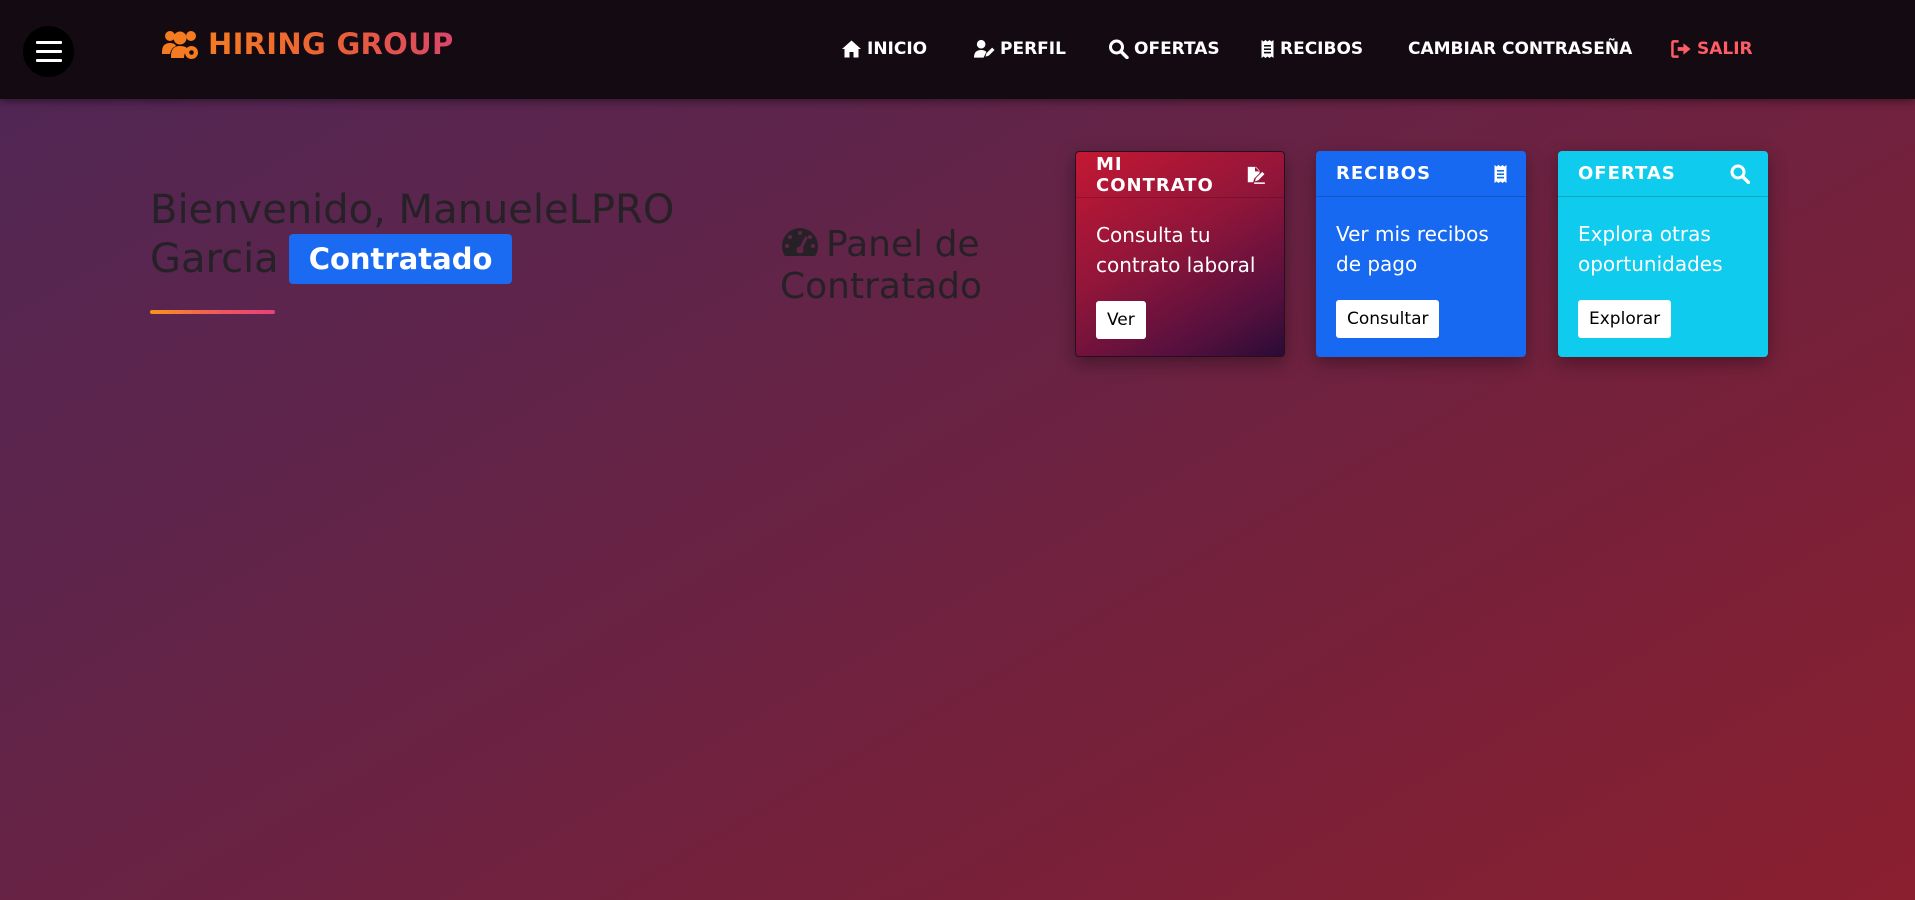 The width and height of the screenshot is (1915, 900). I want to click on nav-link-inicio: INICIO, so click(884, 49).